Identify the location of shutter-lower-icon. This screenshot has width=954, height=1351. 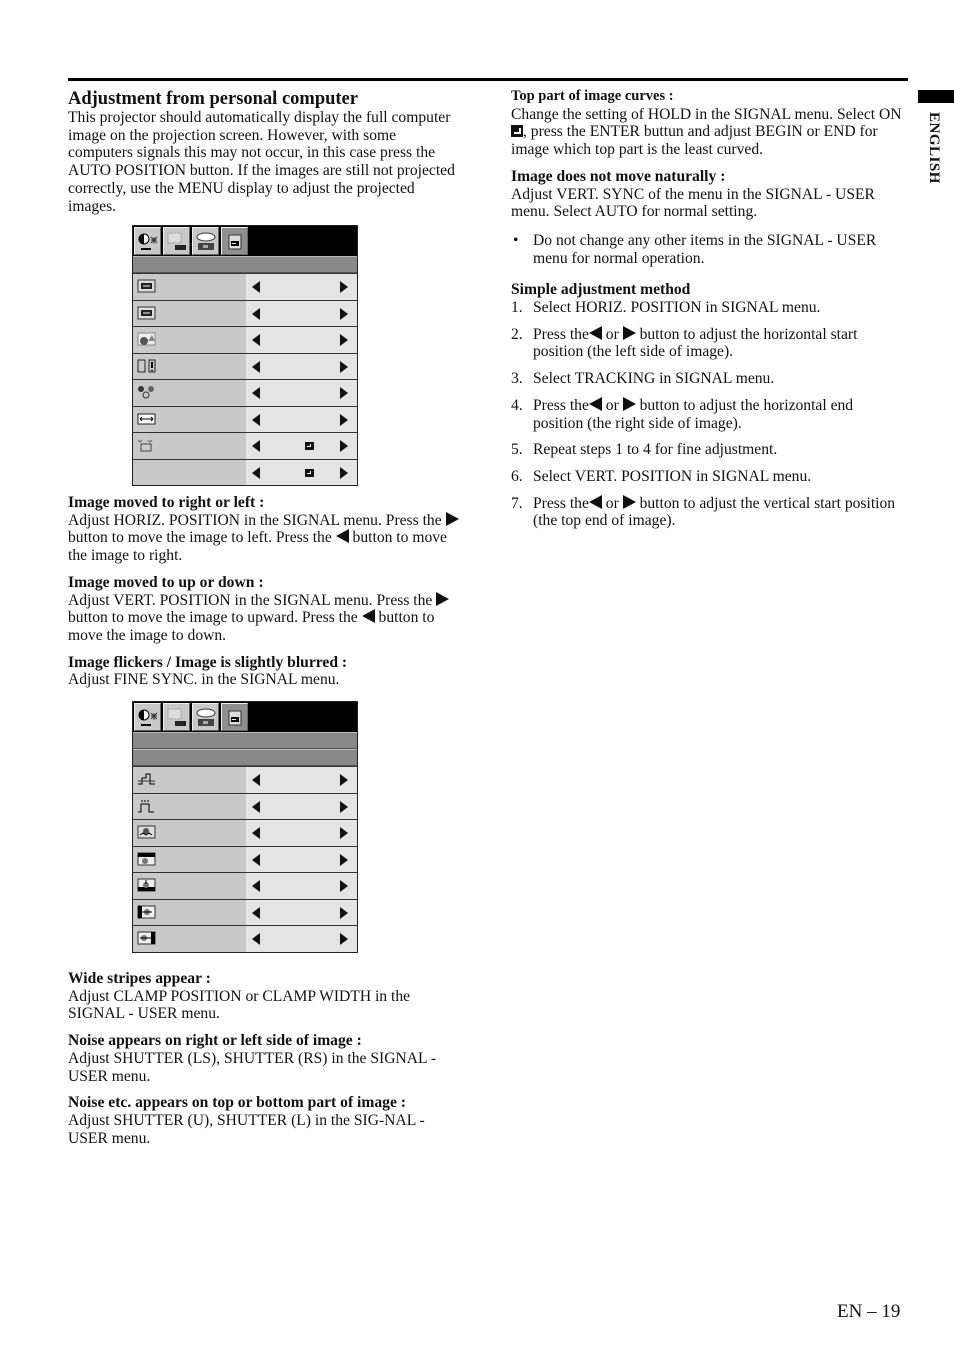
(146, 885).